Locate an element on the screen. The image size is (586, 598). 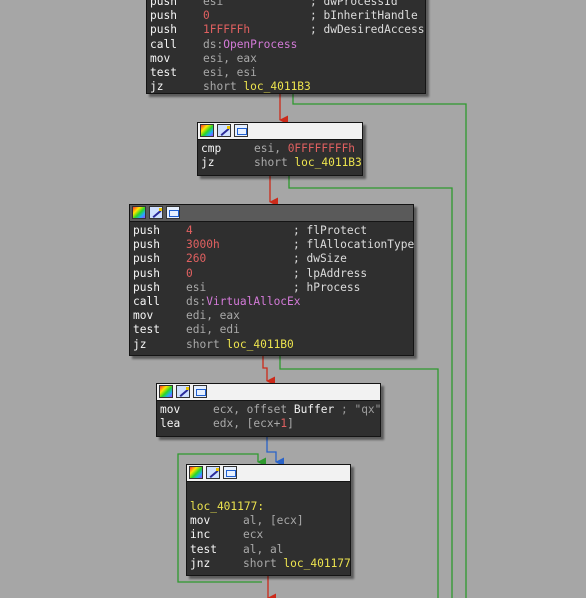
asm-line: mov ecx, offset Buffer ; "qx" is located at coordinates (270, 410).